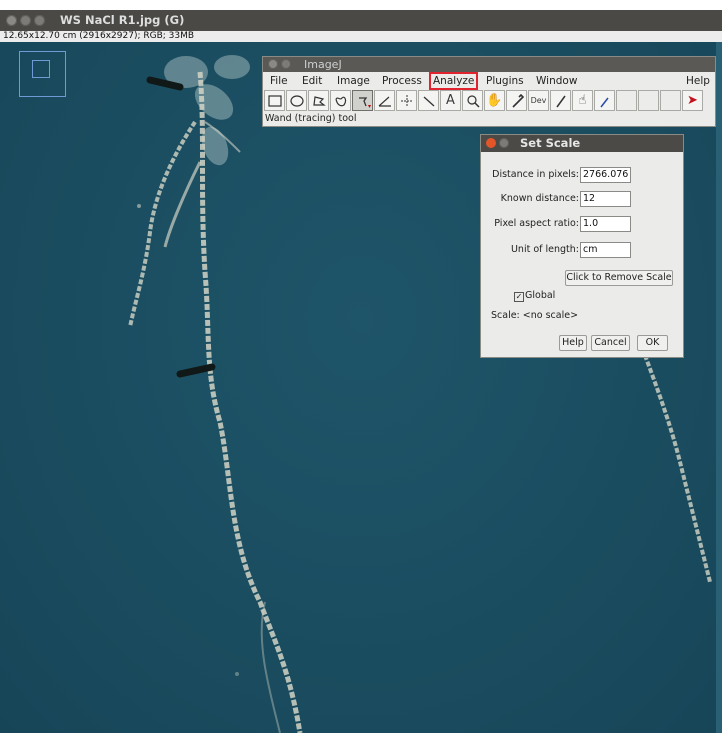 The image size is (725, 733). What do you see at coordinates (582, 143) in the screenshot?
I see `set-scale-titlebar: Set Scale` at bounding box center [582, 143].